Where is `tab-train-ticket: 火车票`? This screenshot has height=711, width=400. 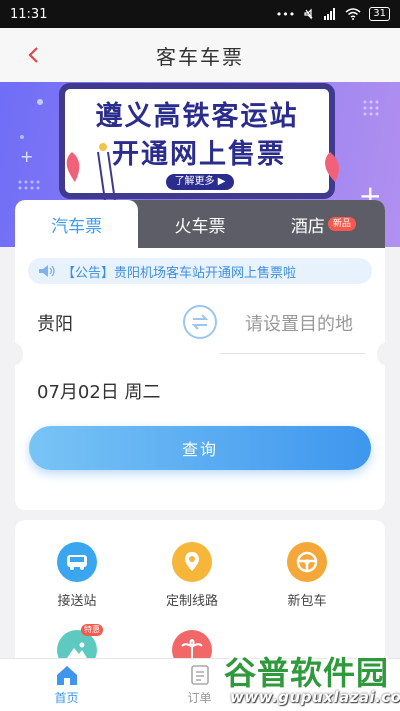 tab-train-ticket: 火车票 is located at coordinates (199, 224).